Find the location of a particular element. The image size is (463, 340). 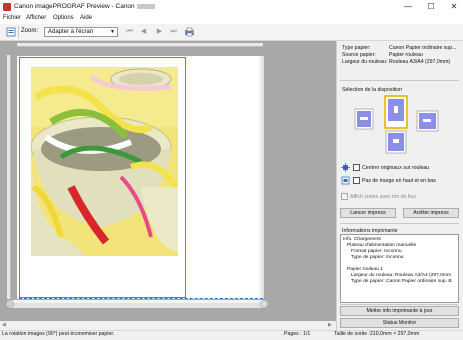

window-title: Canon imagePROGRAF Preview - Canon is located at coordinates (84, 6).